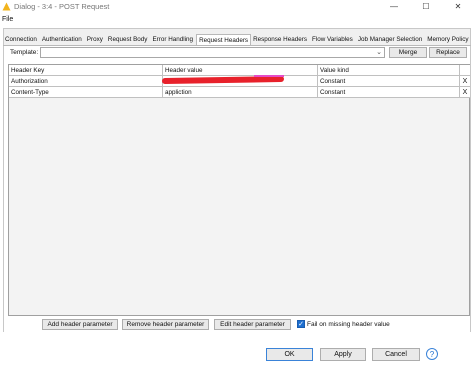 This screenshot has width=474, height=367. What do you see at coordinates (426, 6) in the screenshot?
I see `maximize-button: ☐` at bounding box center [426, 6].